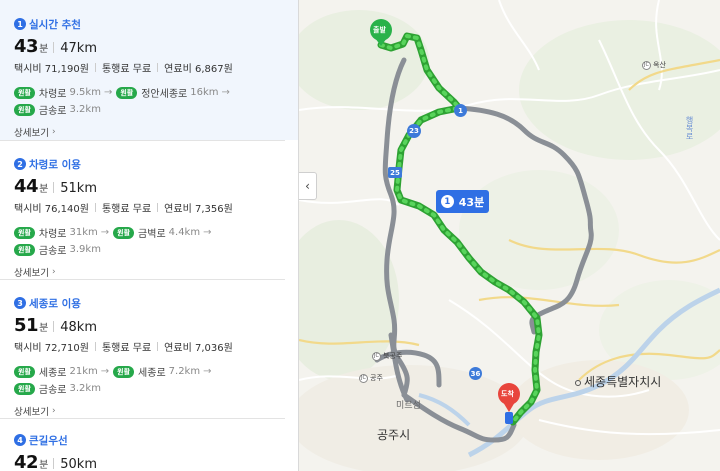 The width and height of the screenshot is (720, 471). I want to click on road-distance: 3.9km, so click(85, 249).